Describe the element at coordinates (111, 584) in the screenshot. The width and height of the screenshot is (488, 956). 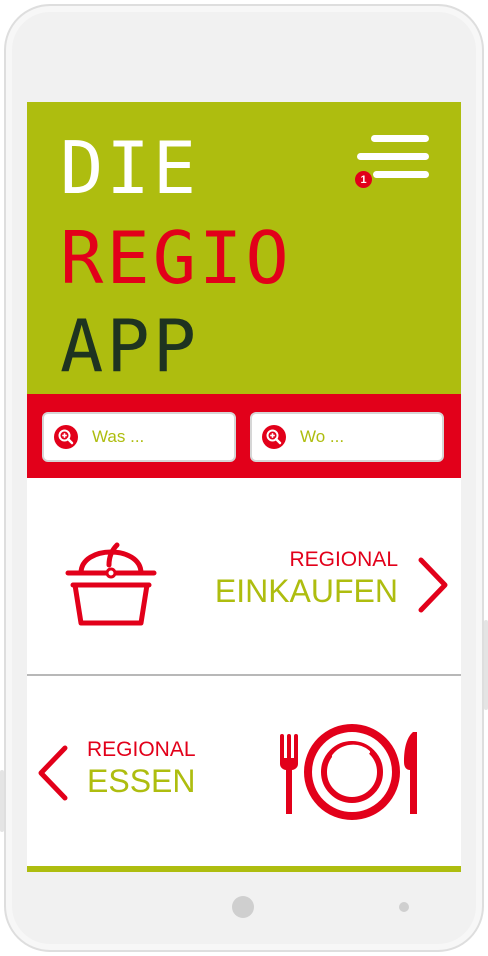
I see `shopping-basket-icon` at that location.